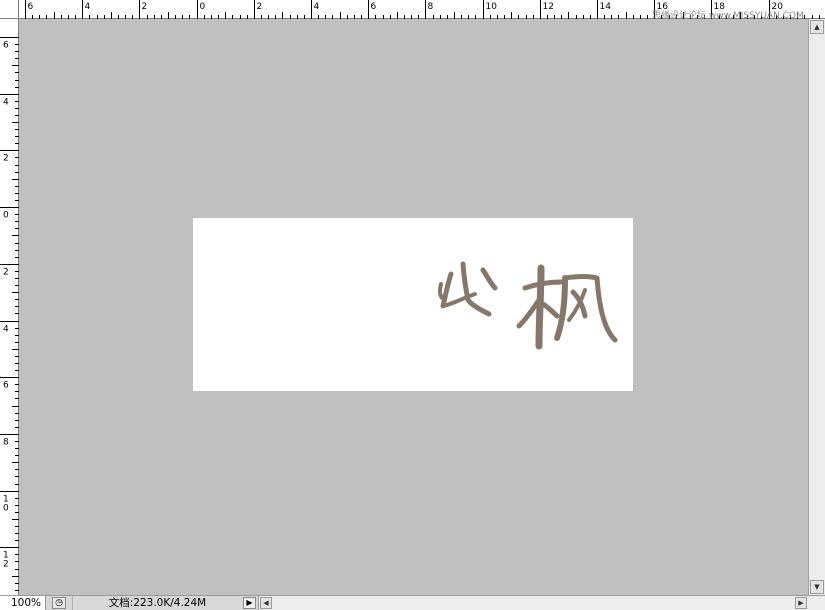 This screenshot has width=825, height=610. Describe the element at coordinates (249, 603) in the screenshot. I see `status-menu-button: ▶` at that location.